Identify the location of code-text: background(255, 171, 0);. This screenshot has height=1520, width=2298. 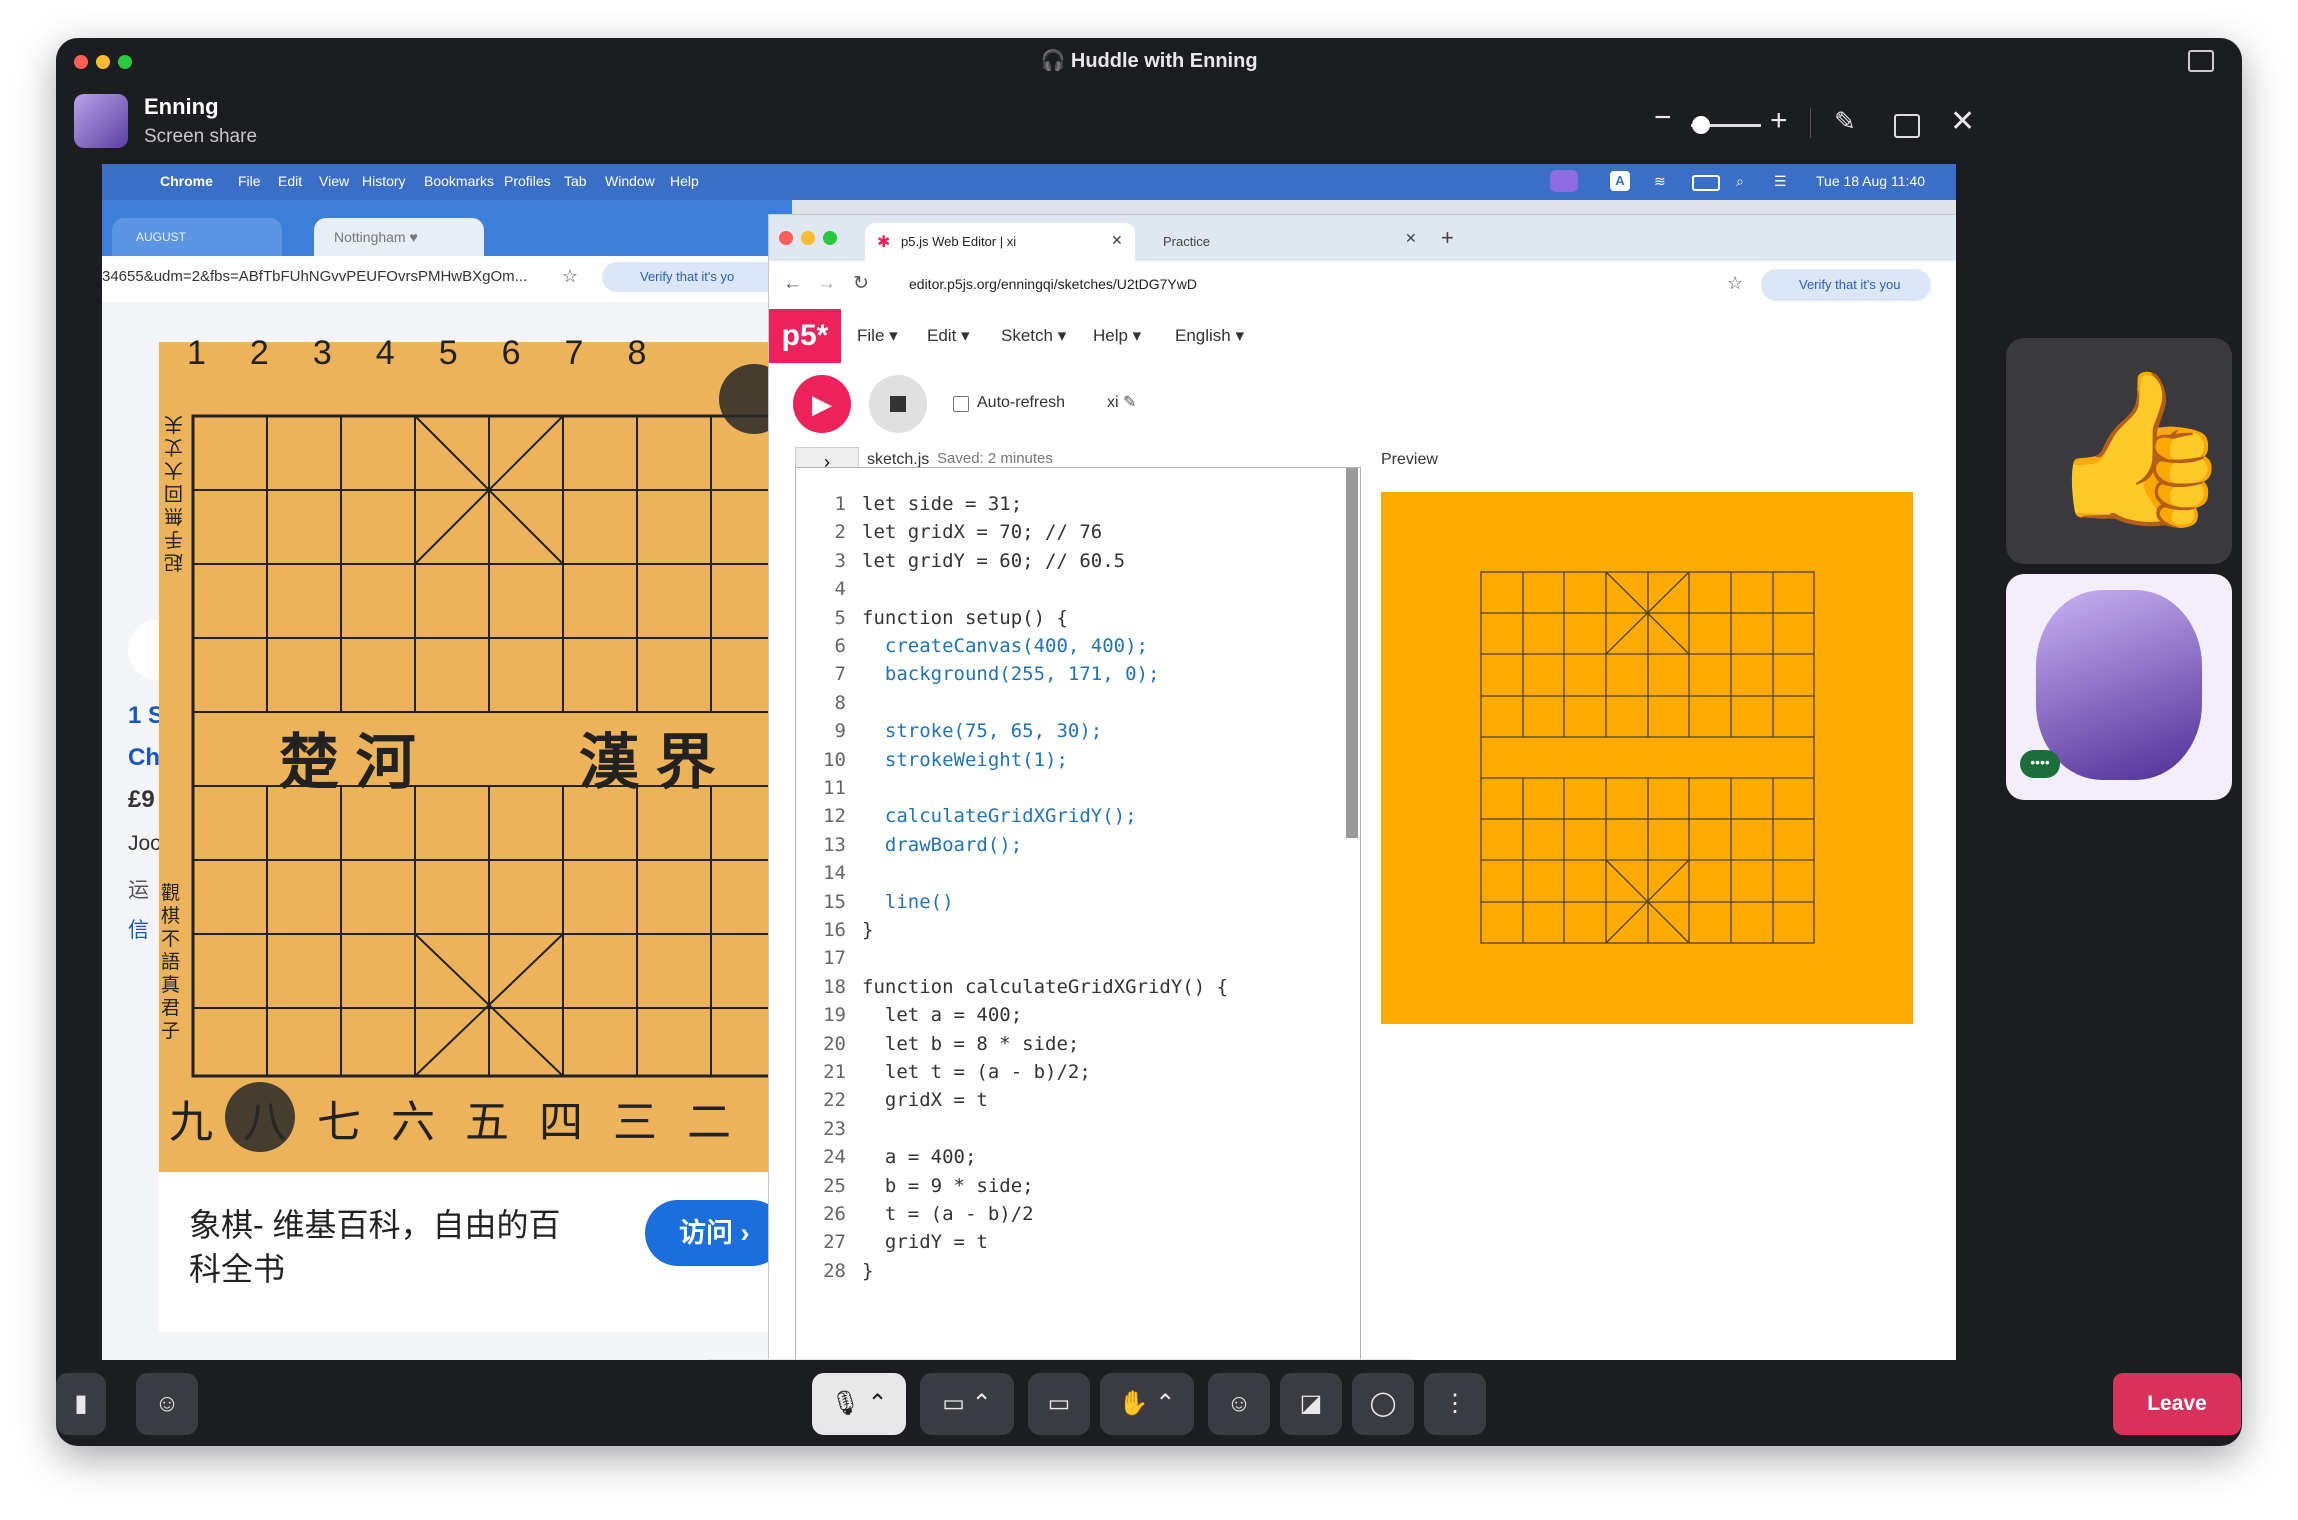
(1011, 674).